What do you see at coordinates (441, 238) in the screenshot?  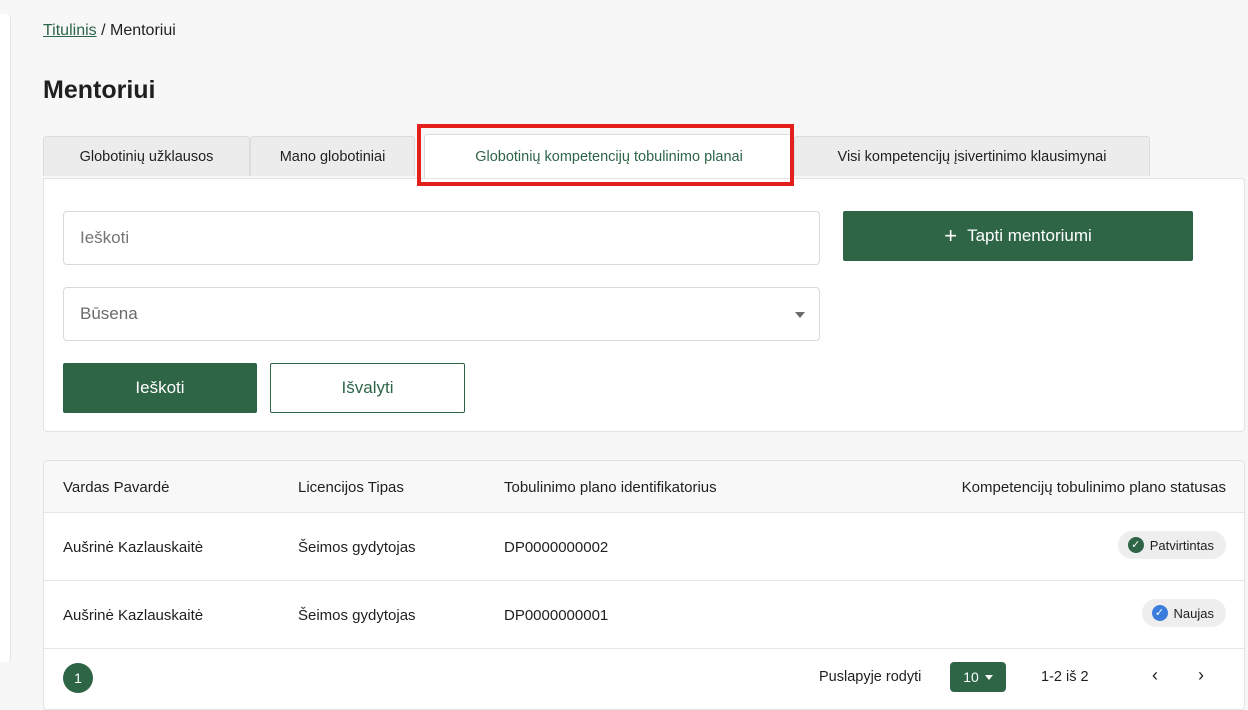 I see `search-input` at bounding box center [441, 238].